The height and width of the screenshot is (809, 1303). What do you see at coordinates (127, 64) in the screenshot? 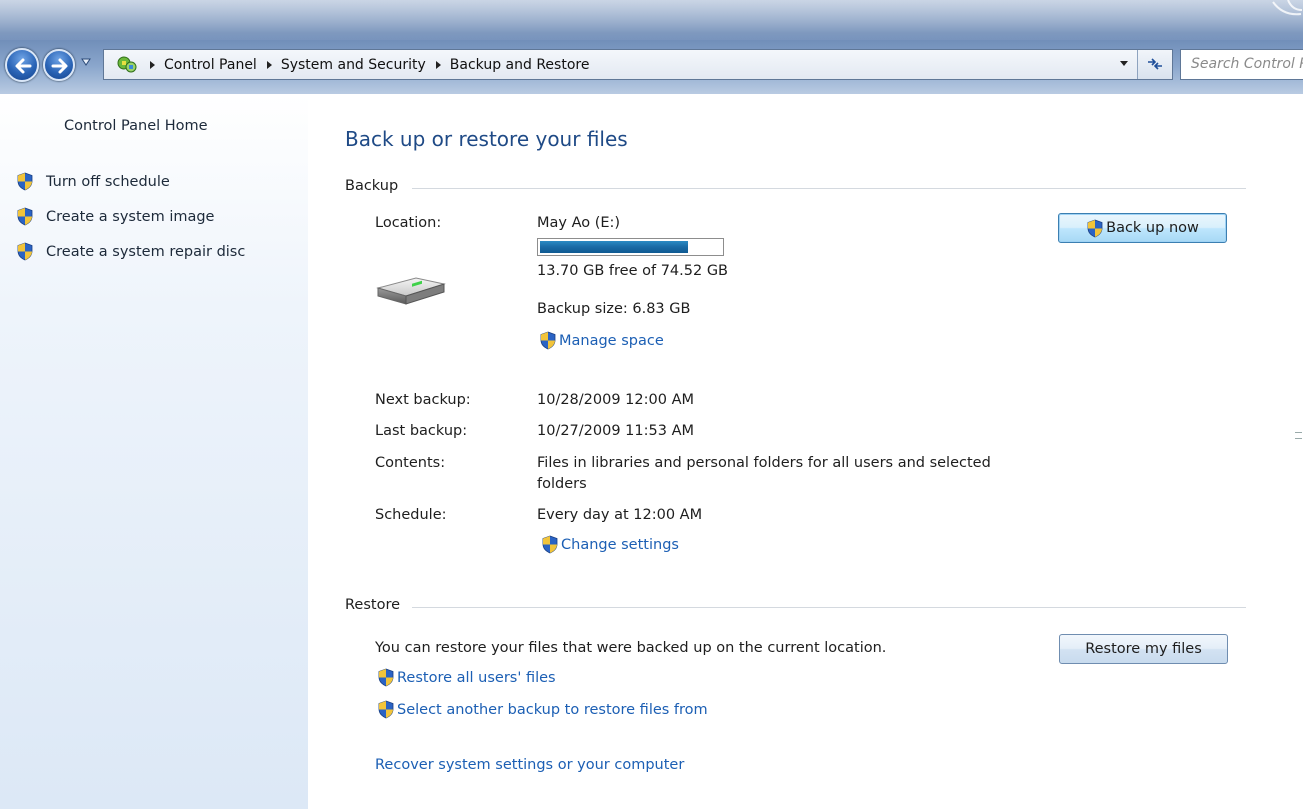
I see `control-panel-icon` at bounding box center [127, 64].